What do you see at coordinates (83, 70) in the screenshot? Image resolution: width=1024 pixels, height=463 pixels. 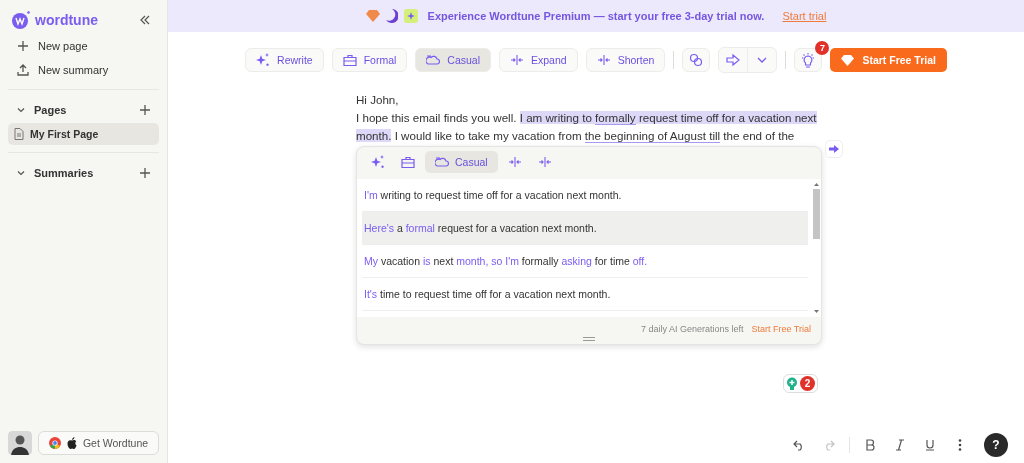 I see `sidebar-action: New summary` at bounding box center [83, 70].